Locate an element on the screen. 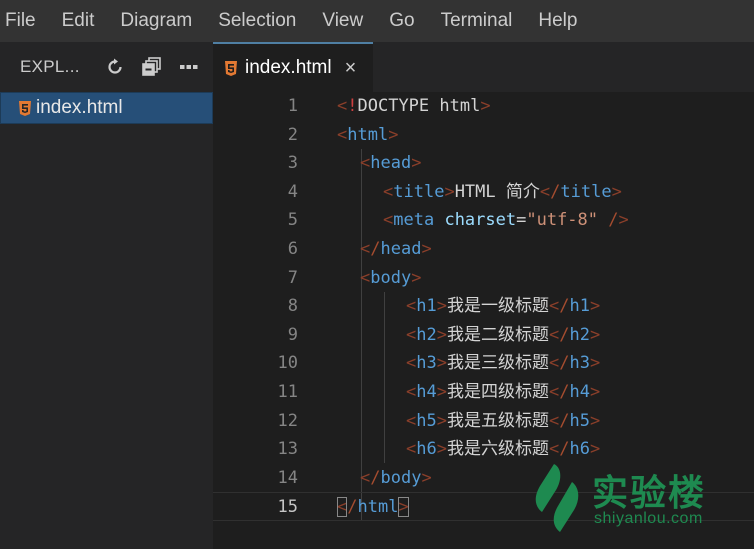  editor-tab-bar: index.html × is located at coordinates (483, 67).